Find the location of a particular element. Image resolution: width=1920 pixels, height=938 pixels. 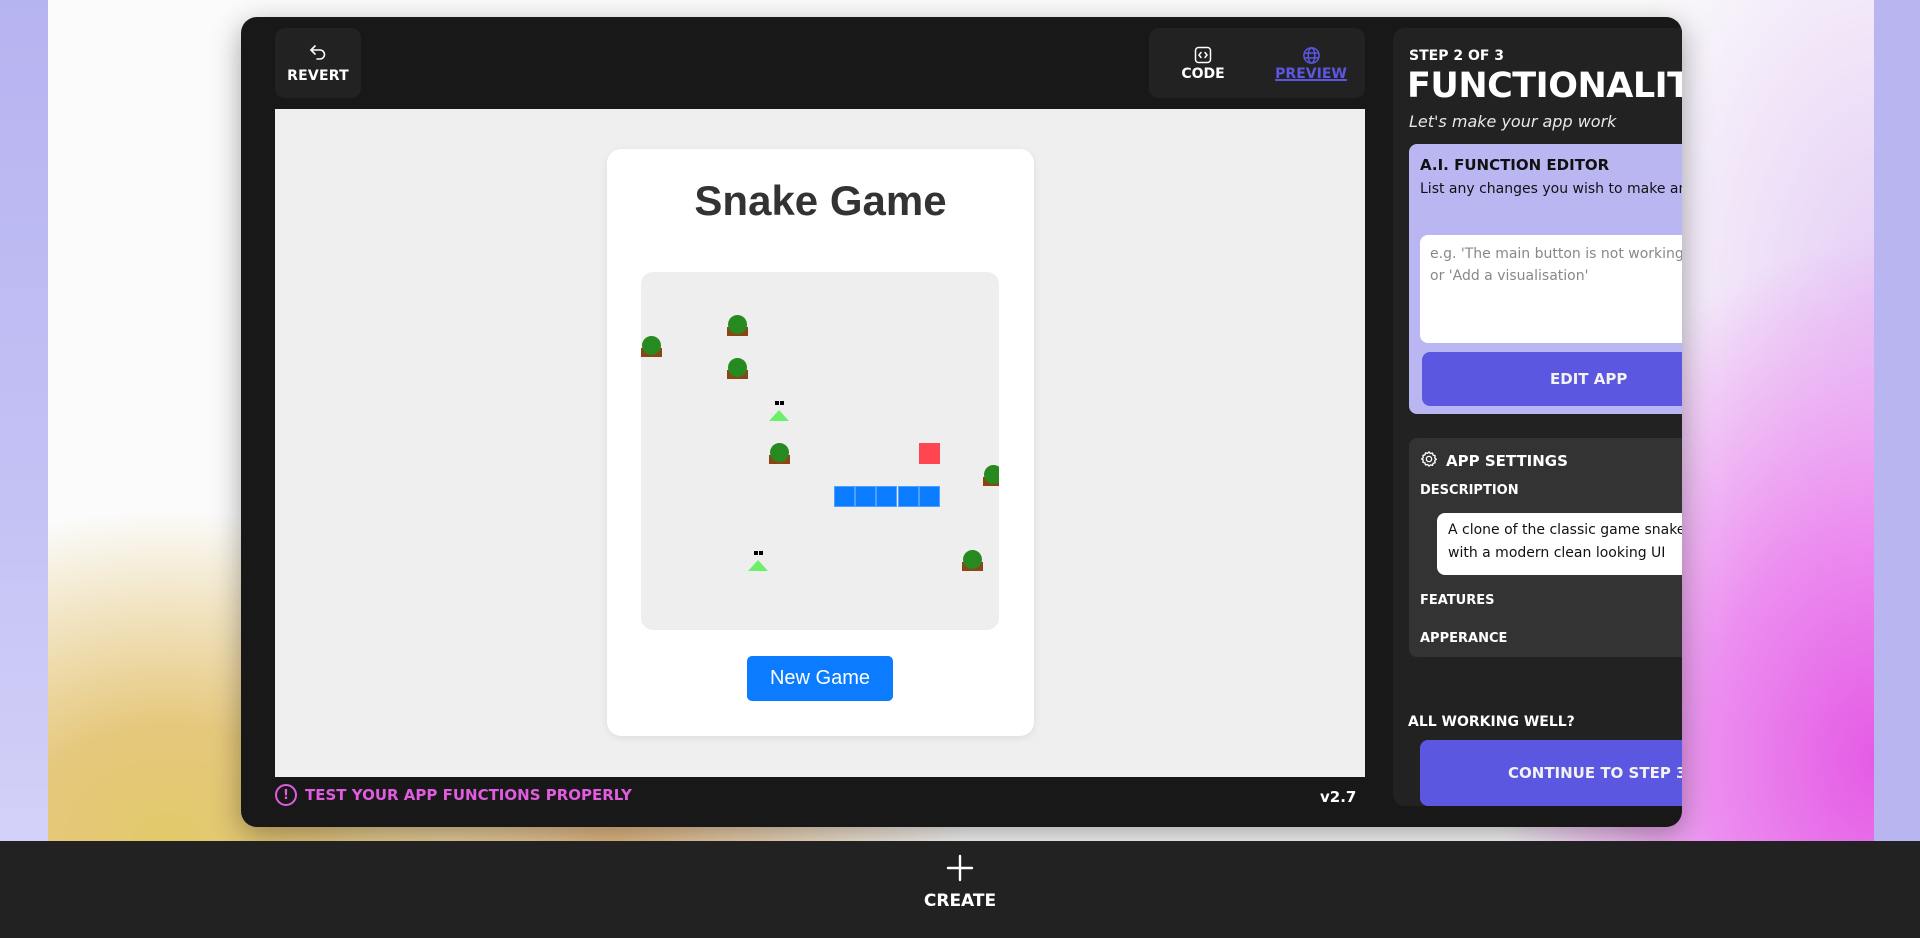

snake-game-card: Snake Game New Game is located at coordinates (820, 442).